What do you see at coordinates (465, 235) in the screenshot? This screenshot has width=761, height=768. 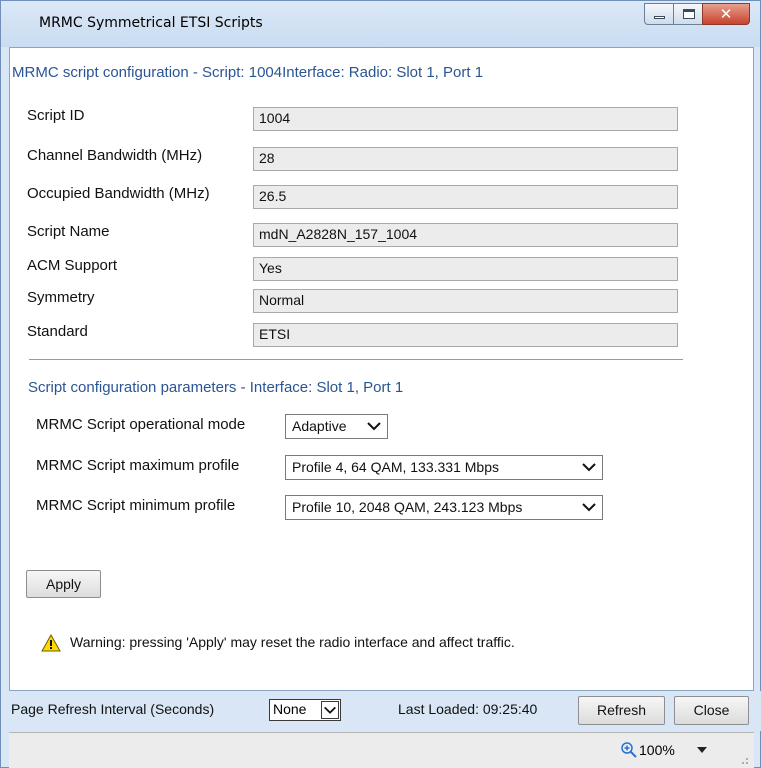 I see `script-name-field: mdN_A2828N_157_1004` at bounding box center [465, 235].